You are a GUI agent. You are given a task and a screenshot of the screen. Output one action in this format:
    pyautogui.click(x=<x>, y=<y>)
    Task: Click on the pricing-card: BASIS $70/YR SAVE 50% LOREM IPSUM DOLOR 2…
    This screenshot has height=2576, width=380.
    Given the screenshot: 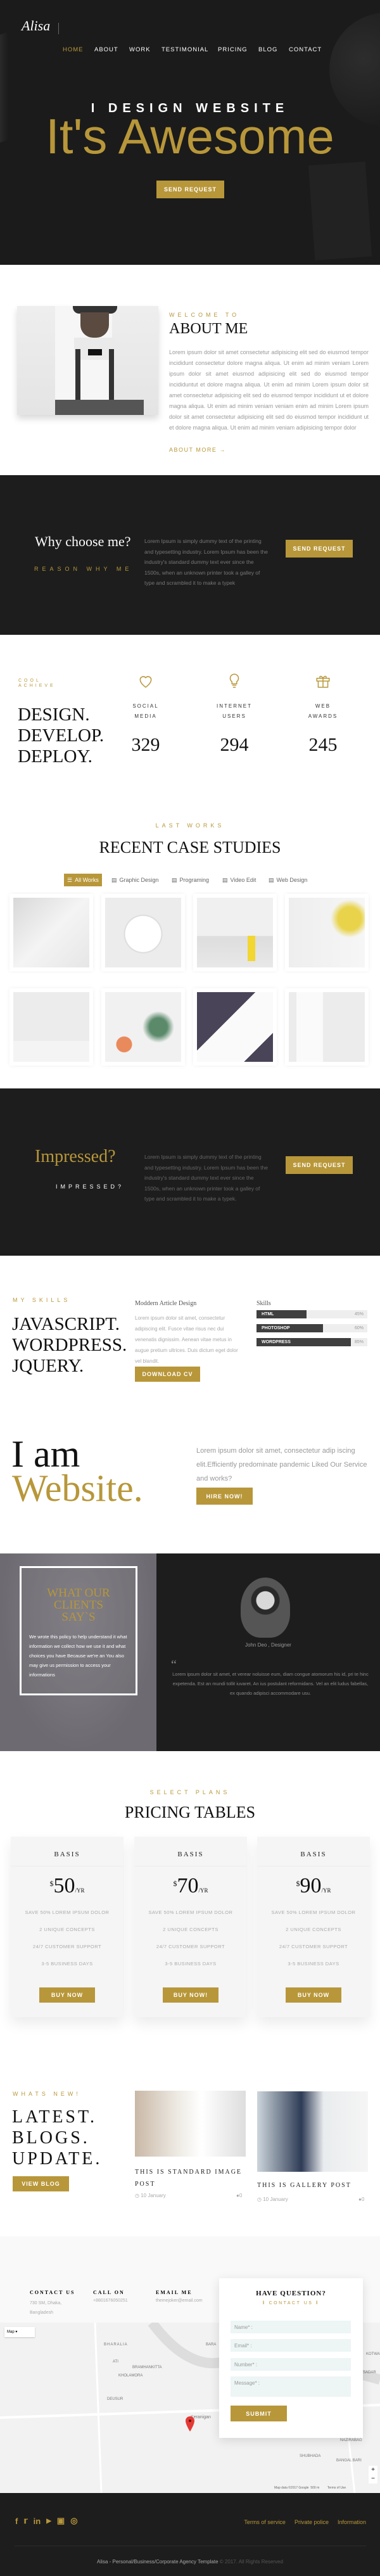 What is the action you would take?
    pyautogui.click(x=190, y=1927)
    